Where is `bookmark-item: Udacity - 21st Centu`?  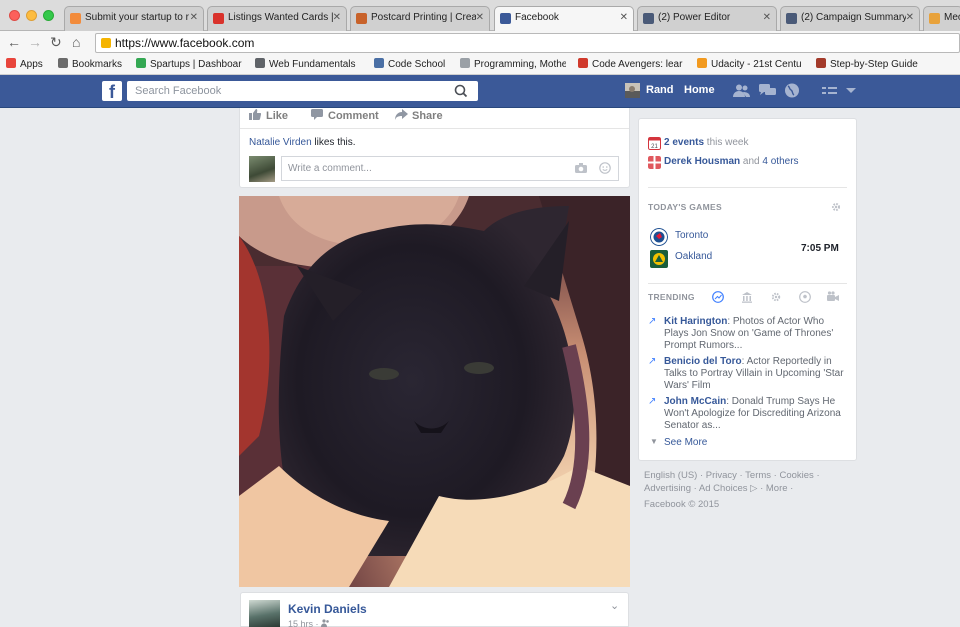
bookmark-item: Udacity - 21st Centu is located at coordinates (750, 64).